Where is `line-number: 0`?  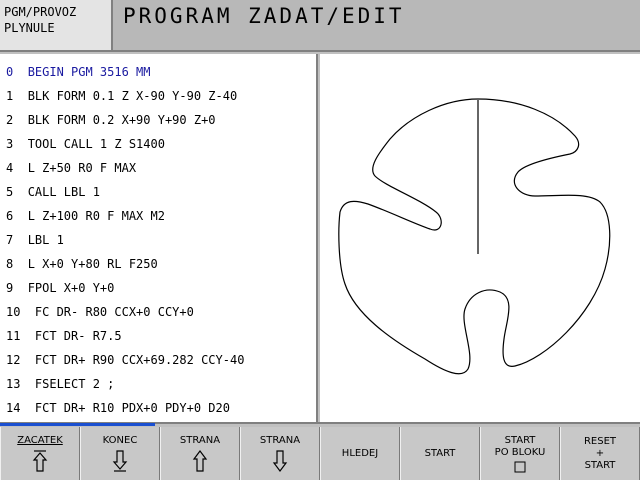 line-number: 0 is located at coordinates (10, 72).